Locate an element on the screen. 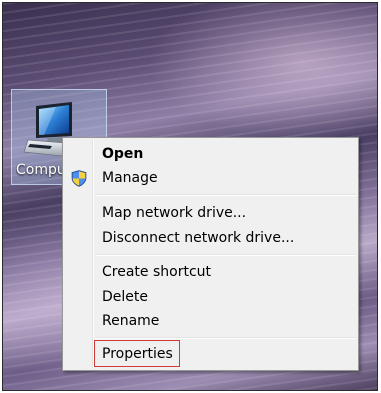 The image size is (381, 393). menu-item-label: Delete is located at coordinates (125, 297).